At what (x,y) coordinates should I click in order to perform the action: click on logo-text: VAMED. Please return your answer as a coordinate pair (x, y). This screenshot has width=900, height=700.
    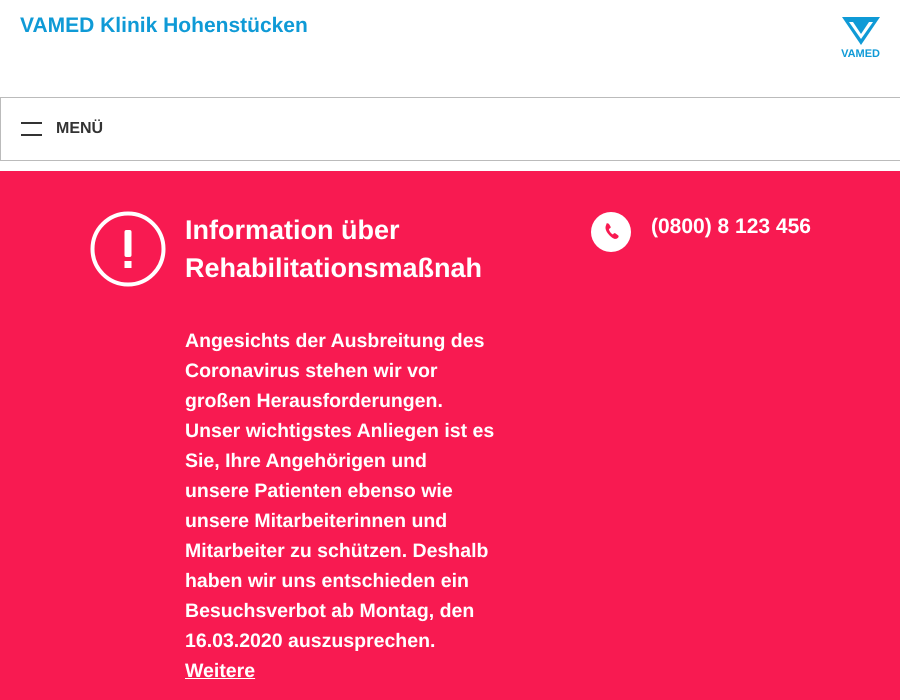
    Looking at the image, I should click on (860, 54).